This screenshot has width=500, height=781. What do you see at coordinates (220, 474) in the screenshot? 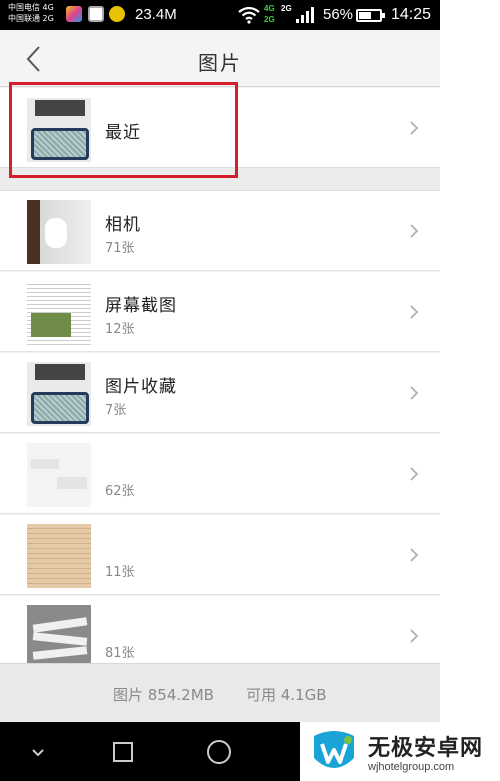
I see `album-row: 62张` at bounding box center [220, 474].